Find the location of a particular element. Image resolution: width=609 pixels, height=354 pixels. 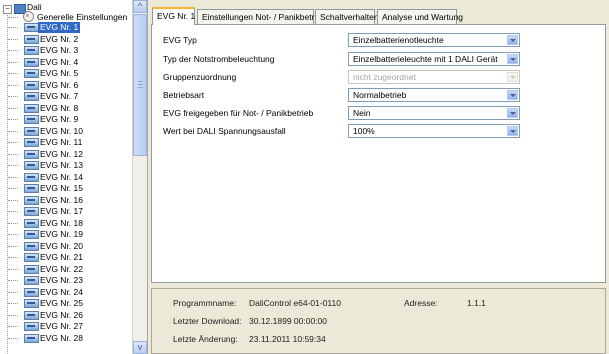

chevron-up-icon: ^ is located at coordinates (140, 6).